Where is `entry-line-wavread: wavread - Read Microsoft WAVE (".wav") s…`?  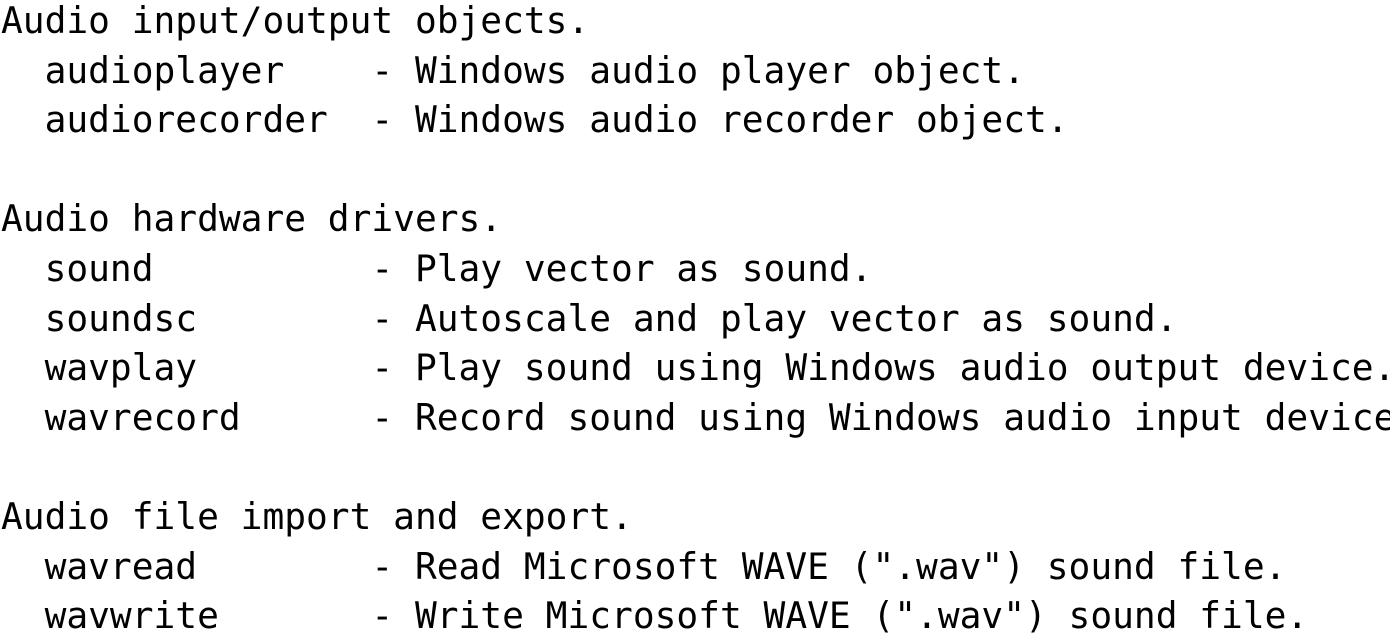
entry-line-wavread: wavread - Read Microsoft WAVE (".wav") s… is located at coordinates (644, 566).